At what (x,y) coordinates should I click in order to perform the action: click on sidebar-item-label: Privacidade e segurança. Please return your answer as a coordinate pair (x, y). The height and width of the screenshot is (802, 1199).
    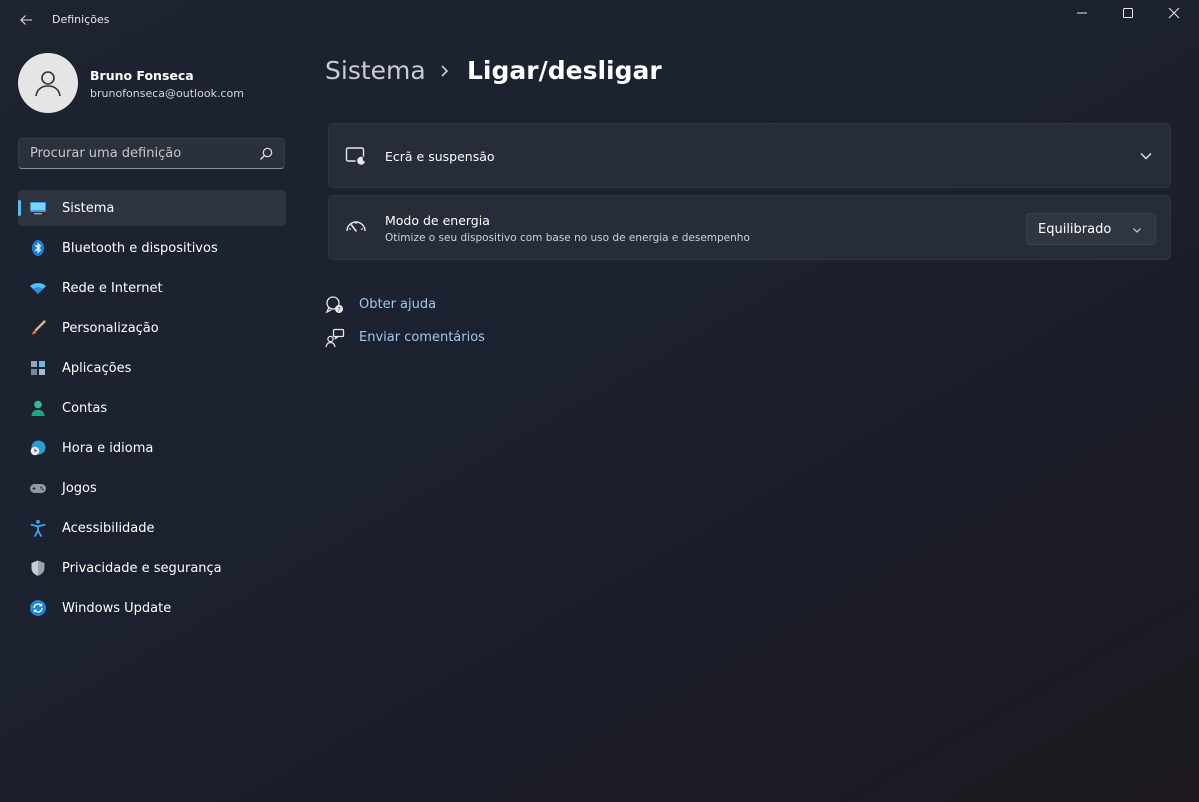
    Looking at the image, I should click on (142, 568).